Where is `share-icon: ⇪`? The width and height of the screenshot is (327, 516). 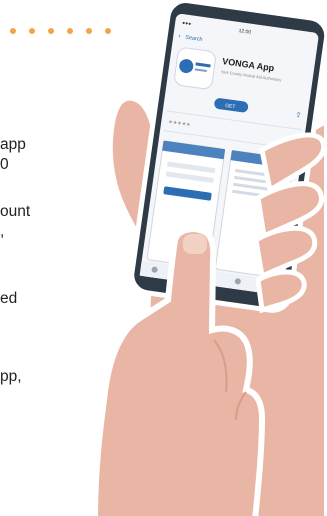 share-icon: ⇪ is located at coordinates (298, 115).